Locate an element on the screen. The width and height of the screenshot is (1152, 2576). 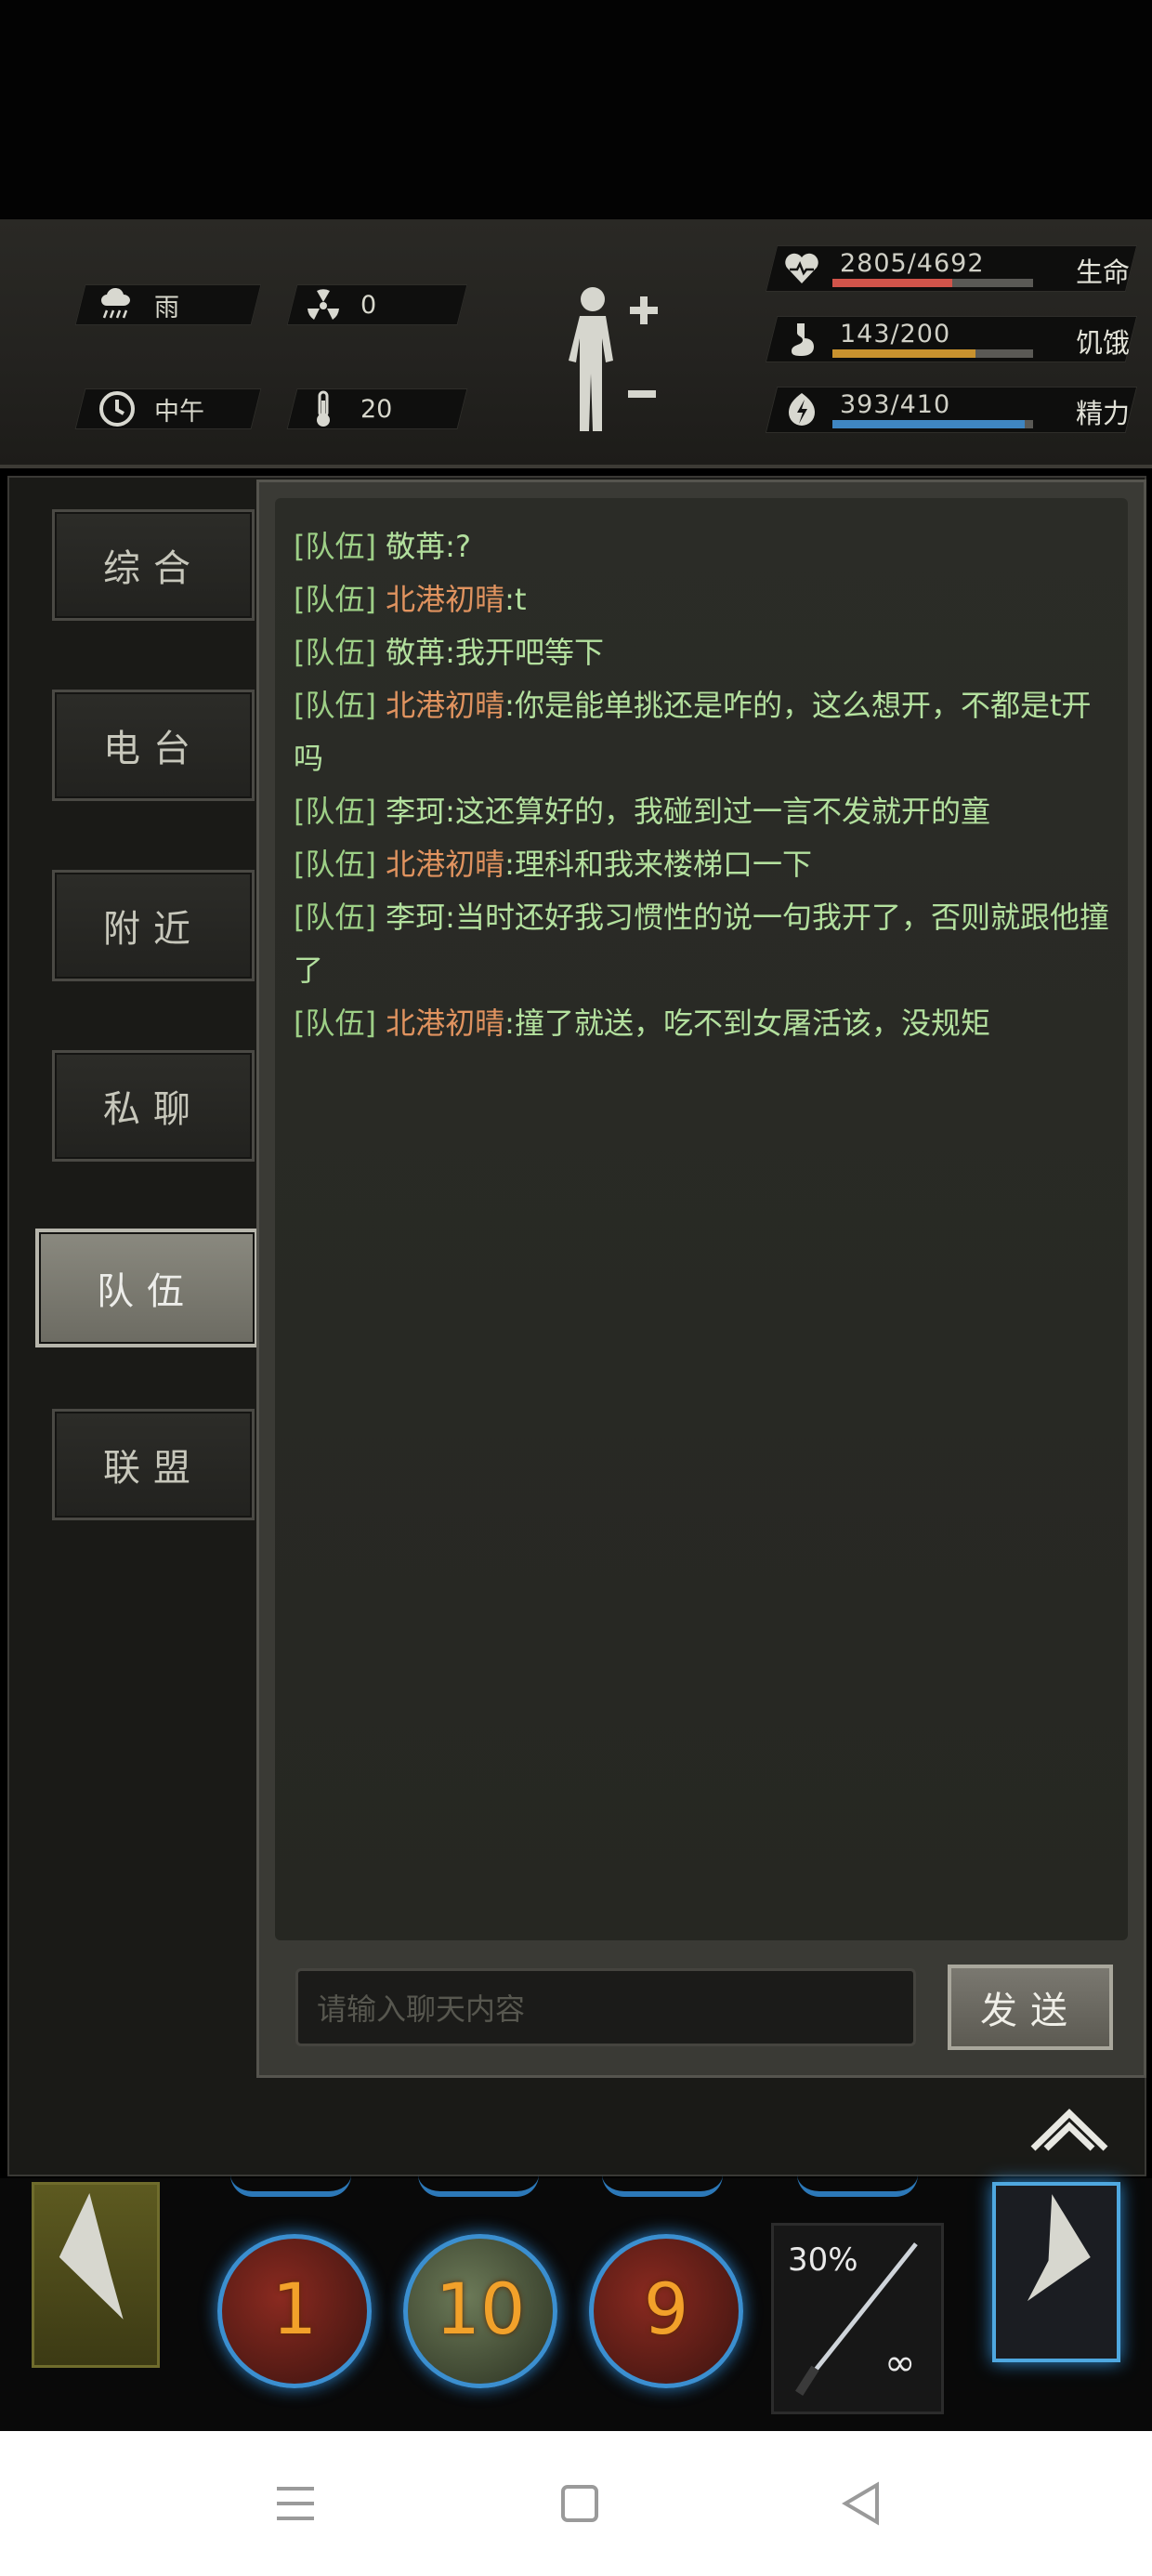
weather-label: 雨 is located at coordinates (166, 307).